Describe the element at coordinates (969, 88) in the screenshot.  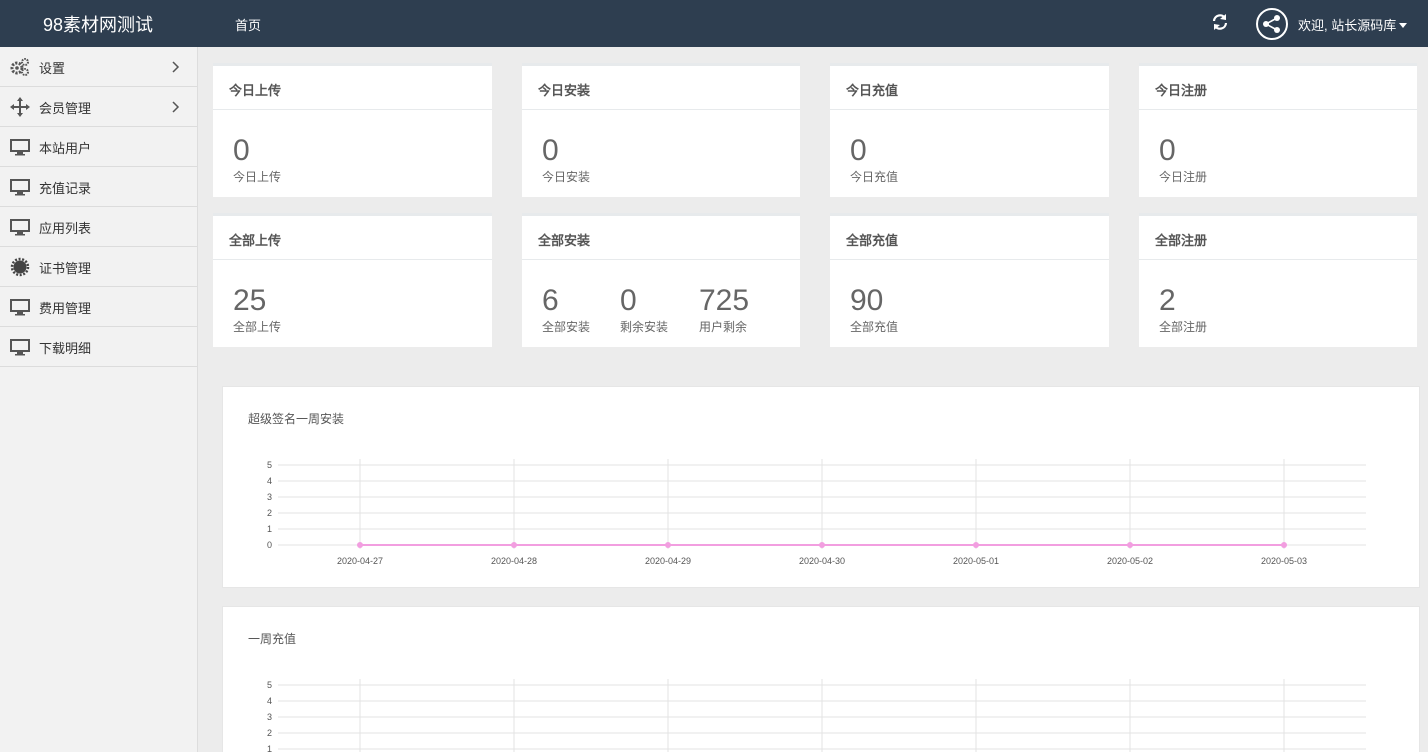
I see `card-title: 今日充值` at that location.